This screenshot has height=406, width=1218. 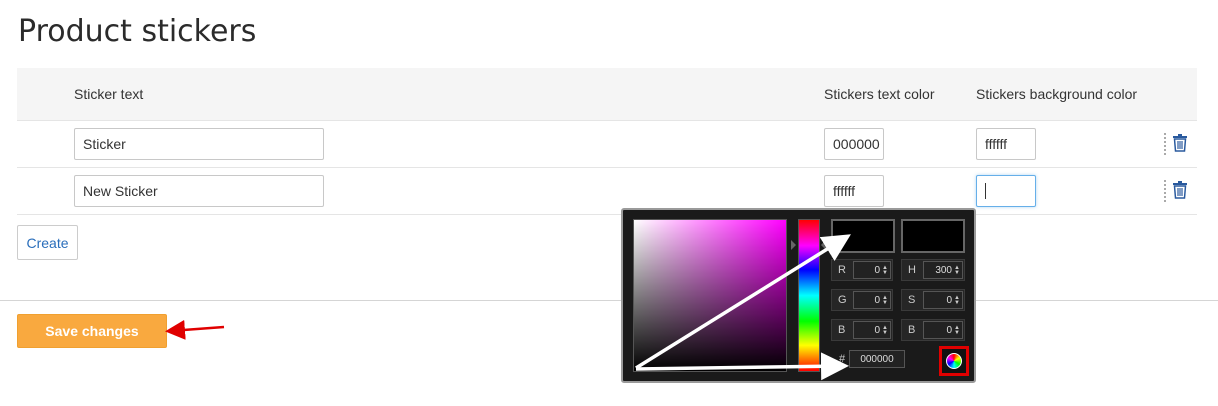 I want to click on s-label: S, so click(x=912, y=300).